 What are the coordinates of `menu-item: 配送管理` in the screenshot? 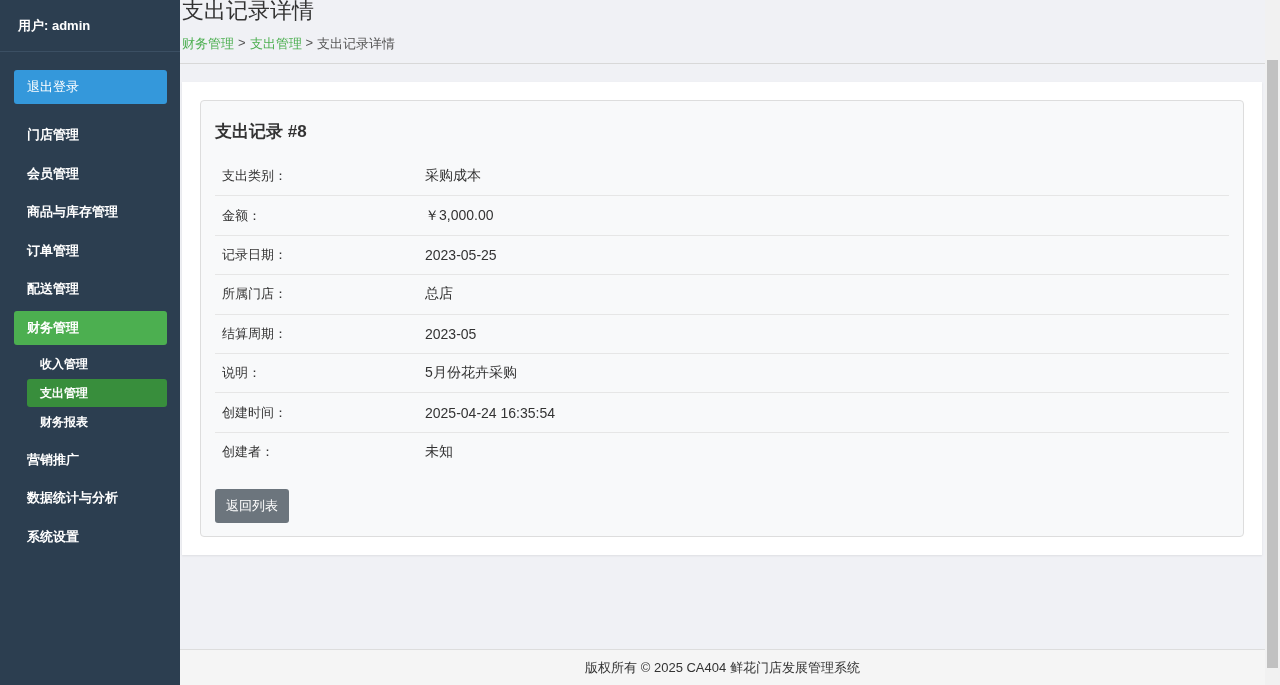 It's located at (90, 289).